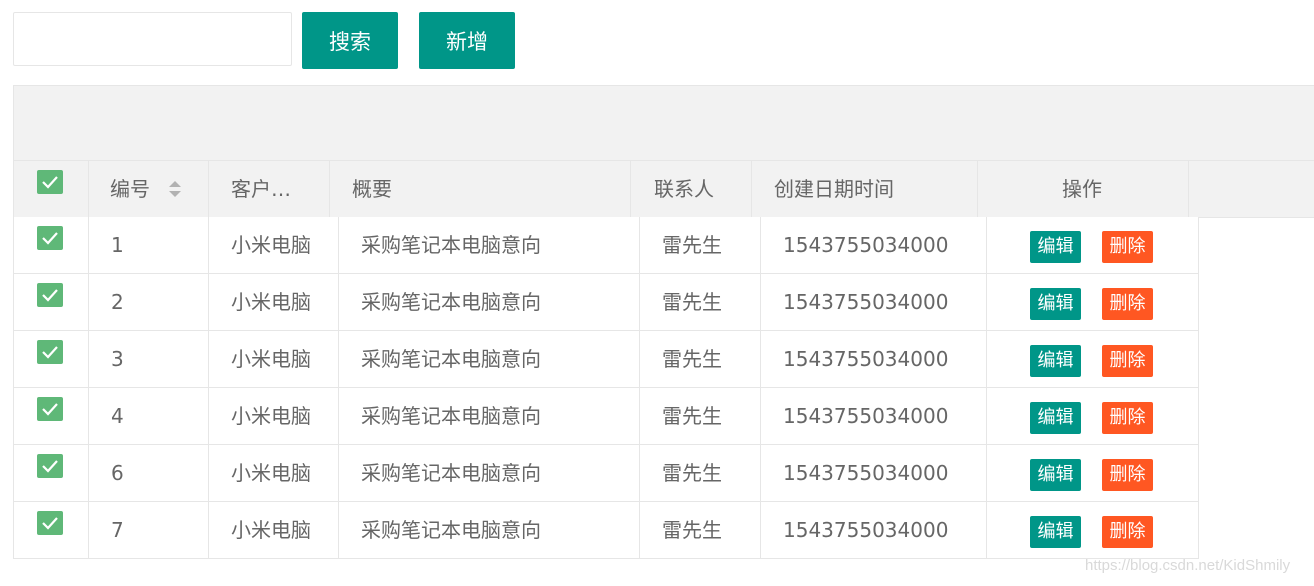 Image resolution: width=1314 pixels, height=586 pixels. Describe the element at coordinates (117, 473) in the screenshot. I see `cell-id: 6` at that location.